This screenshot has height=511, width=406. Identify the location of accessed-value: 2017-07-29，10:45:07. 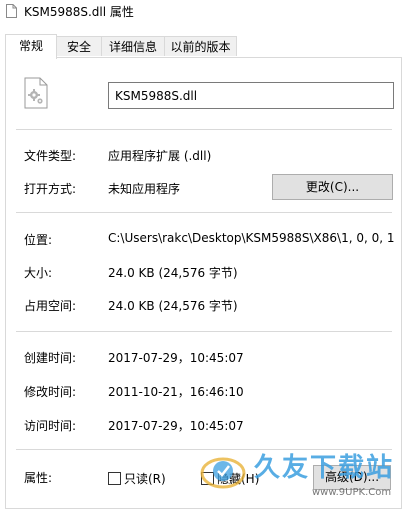
(176, 426).